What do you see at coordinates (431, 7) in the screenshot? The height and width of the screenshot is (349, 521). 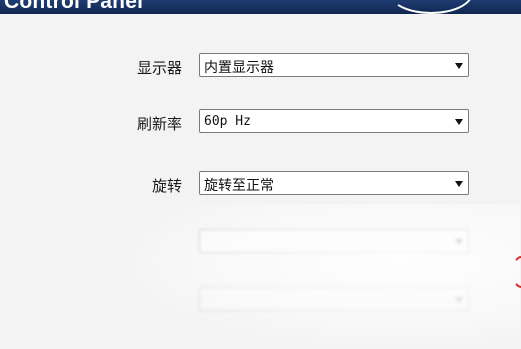 I see `brand-swoosh-logo` at bounding box center [431, 7].